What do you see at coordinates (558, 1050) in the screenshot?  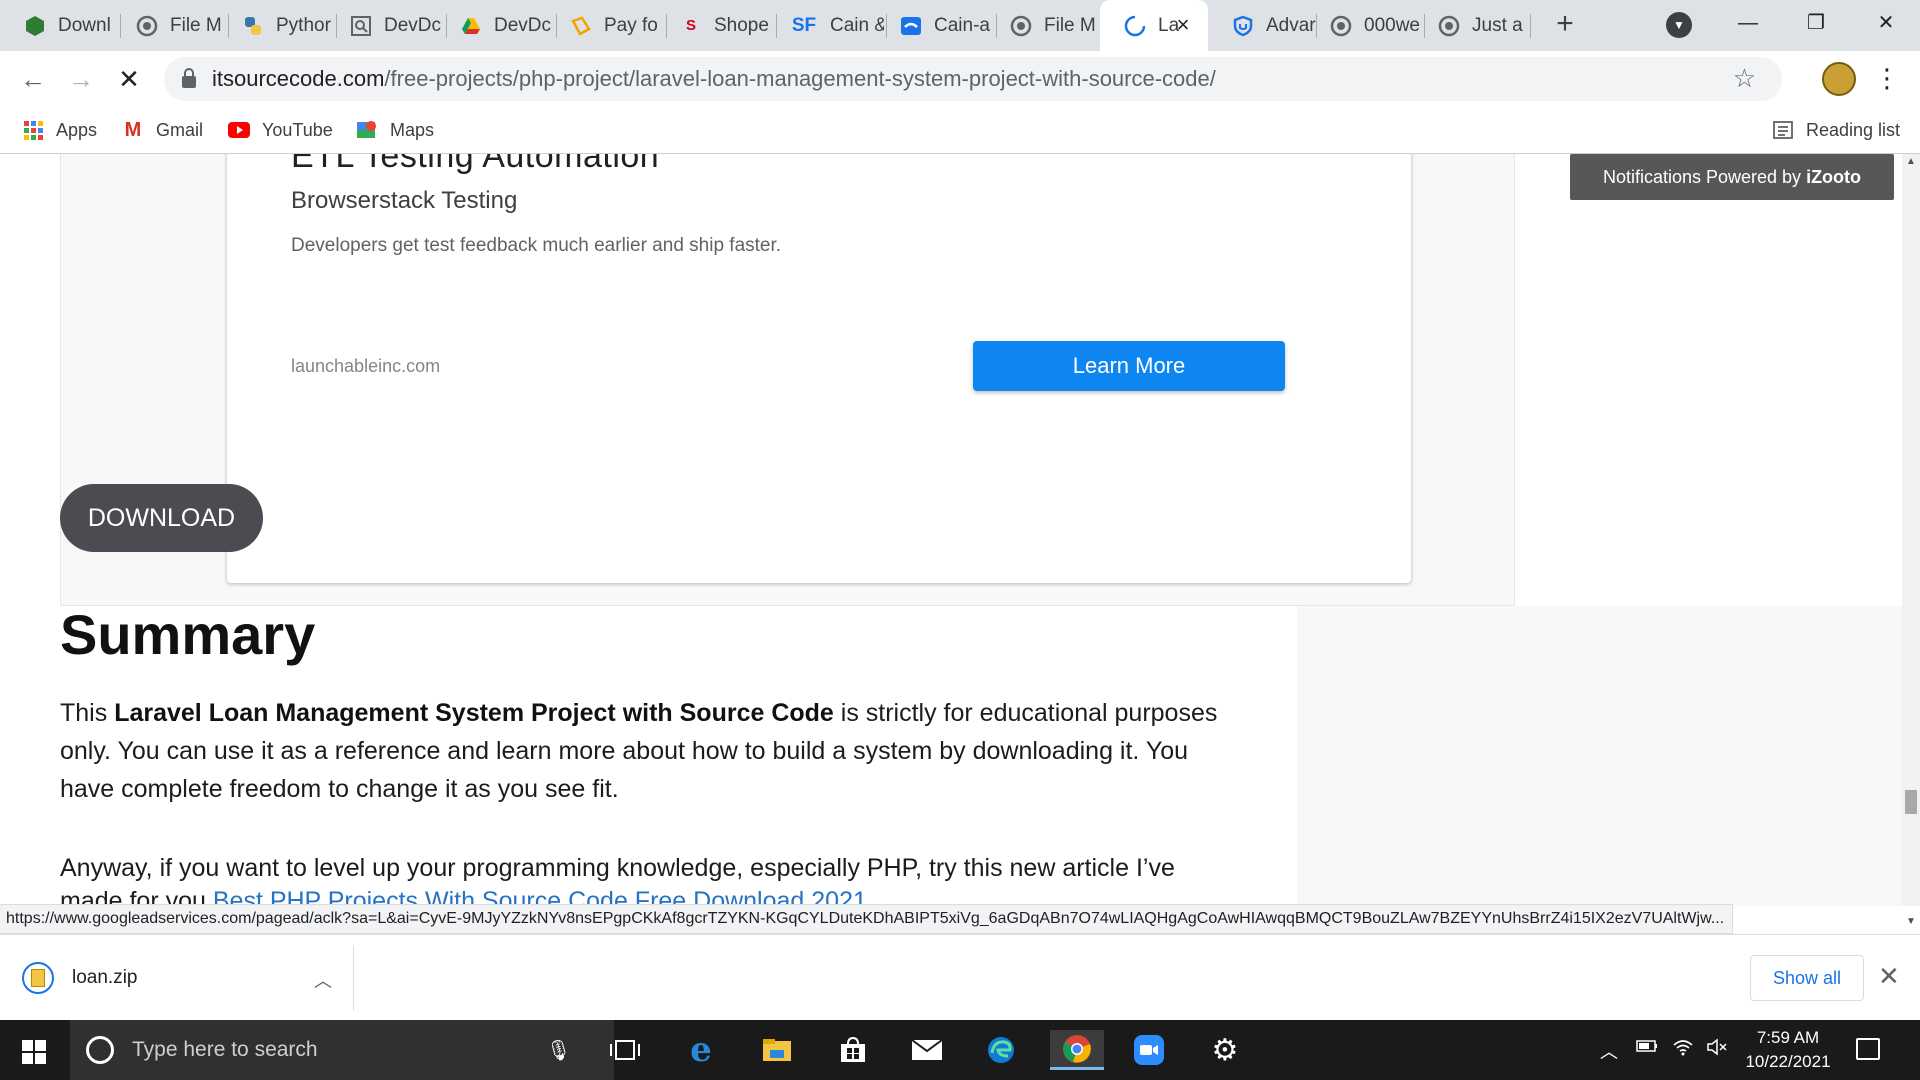 I see `microphone-icon: 🎙` at bounding box center [558, 1050].